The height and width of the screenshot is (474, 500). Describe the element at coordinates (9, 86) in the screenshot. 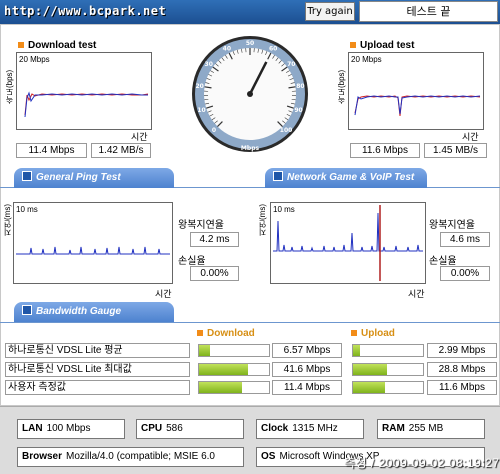

I see `download-y-label: 속도(bps)` at that location.